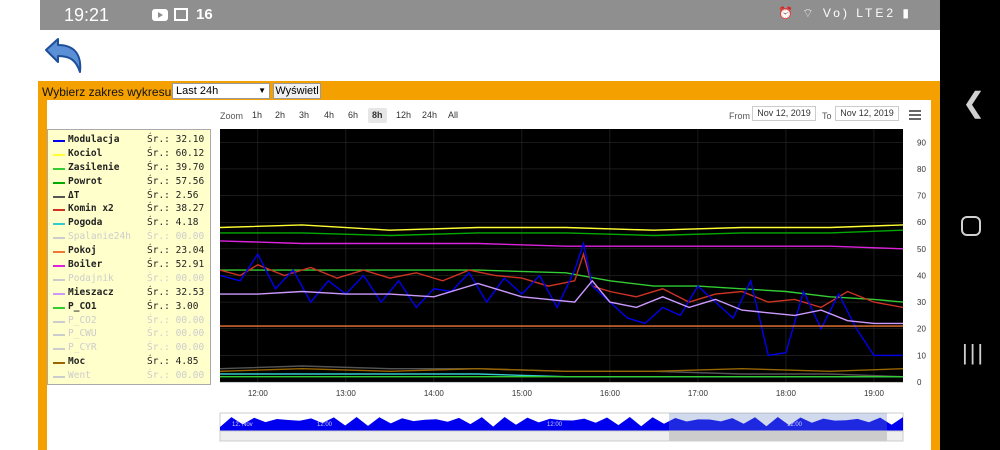 Image resolution: width=1000 pixels, height=450 pixels. Describe the element at coordinates (778, 436) in the screenshot. I see `navigator-scroll-thumb` at that location.